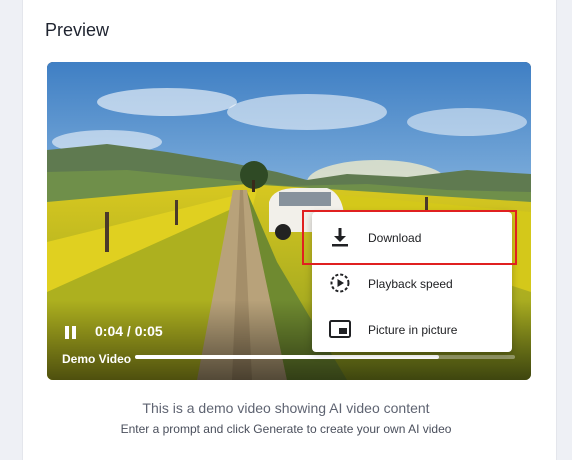  I want to click on menu-item-playback-speed: Playback speed, so click(412, 283).